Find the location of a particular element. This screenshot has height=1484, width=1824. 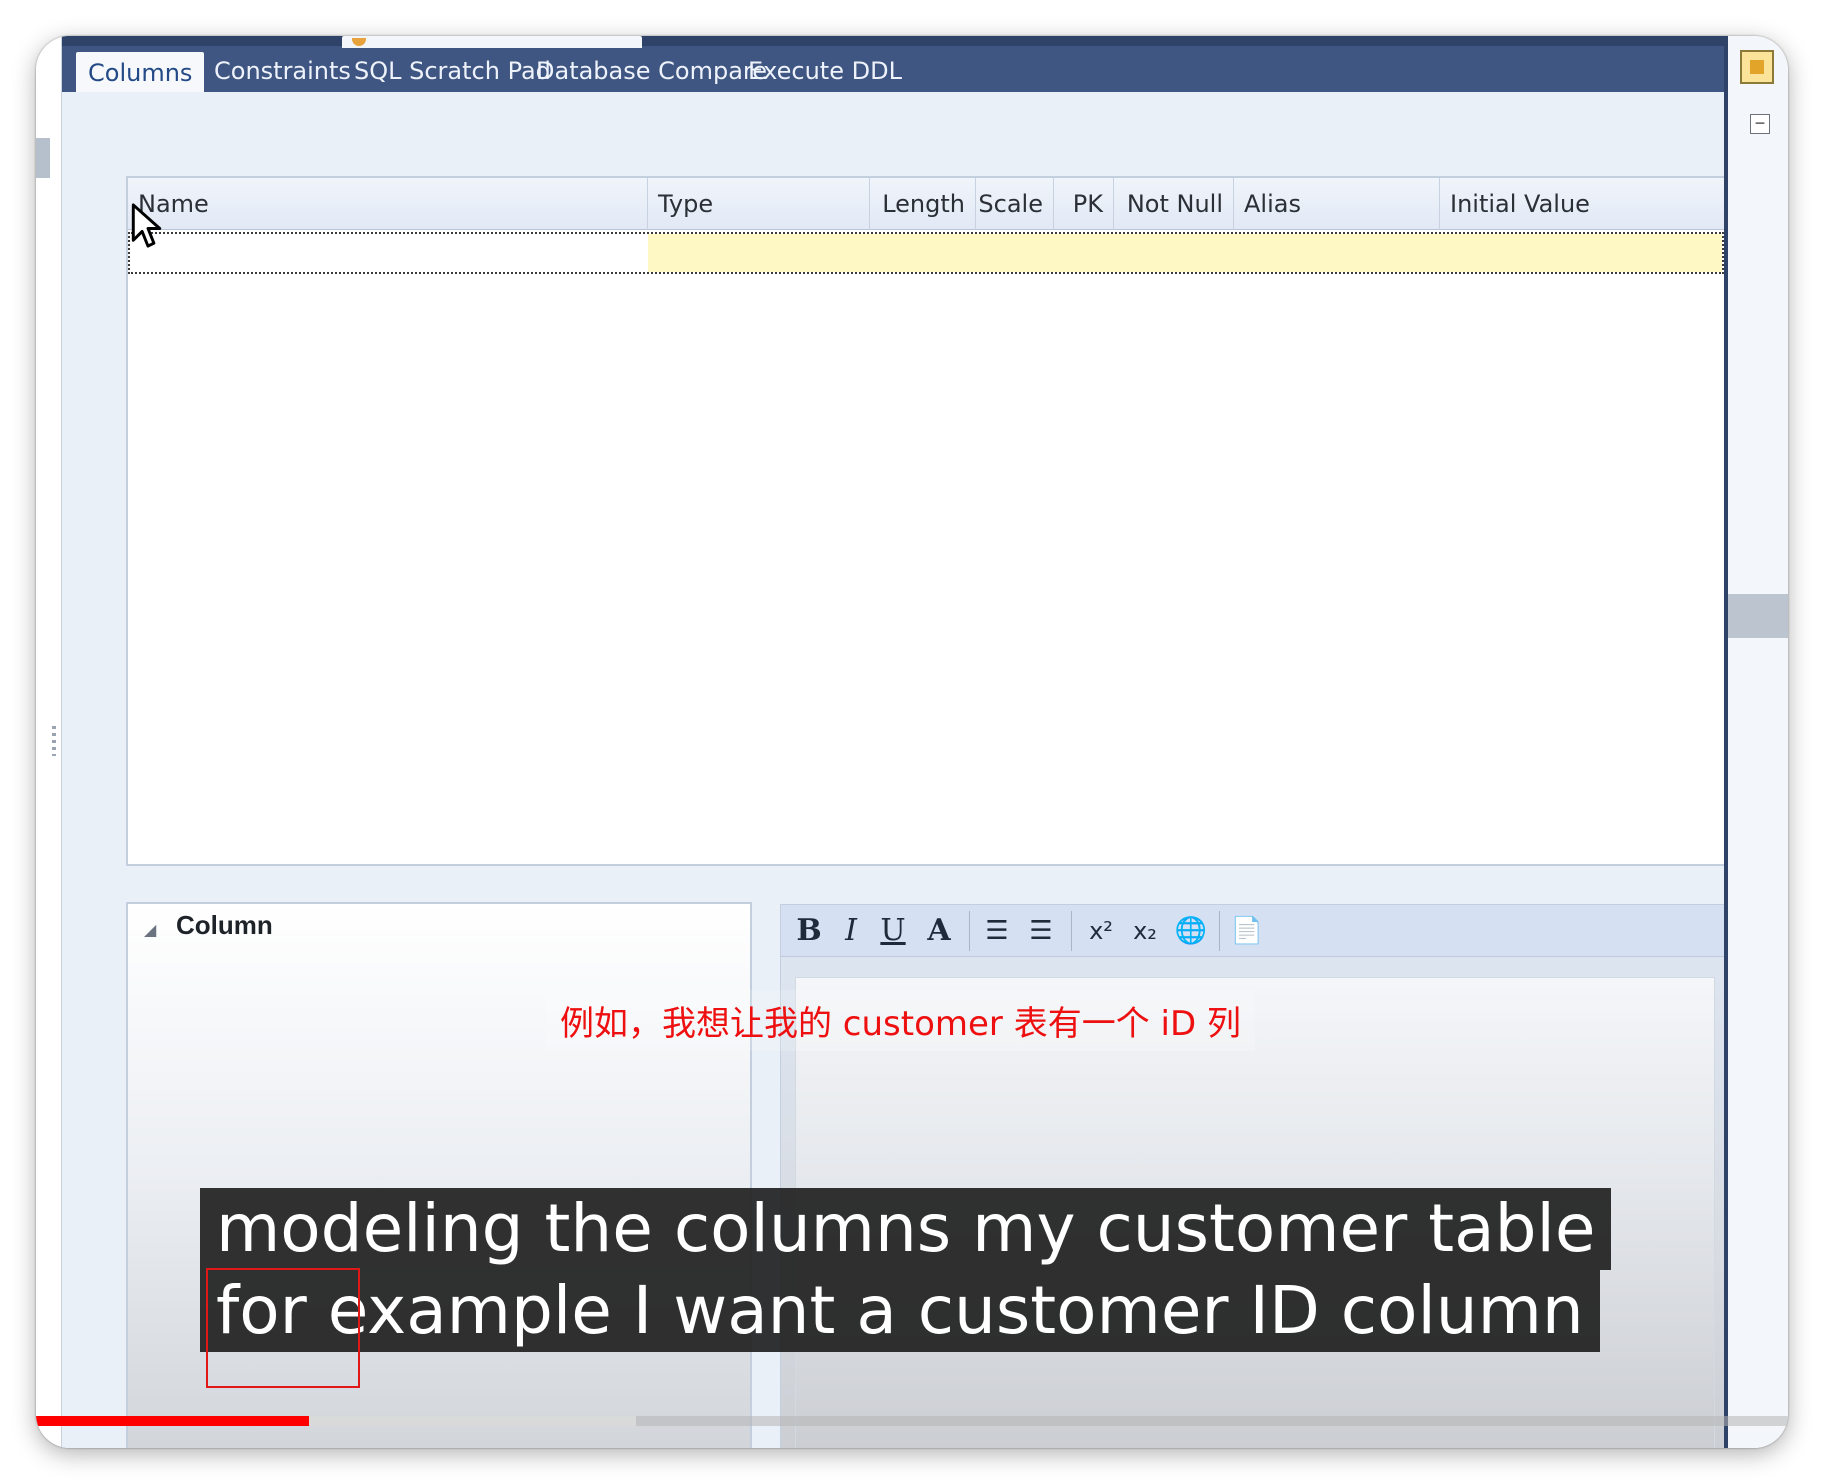

tab-database-compare: Database Compare is located at coordinates (651, 71).